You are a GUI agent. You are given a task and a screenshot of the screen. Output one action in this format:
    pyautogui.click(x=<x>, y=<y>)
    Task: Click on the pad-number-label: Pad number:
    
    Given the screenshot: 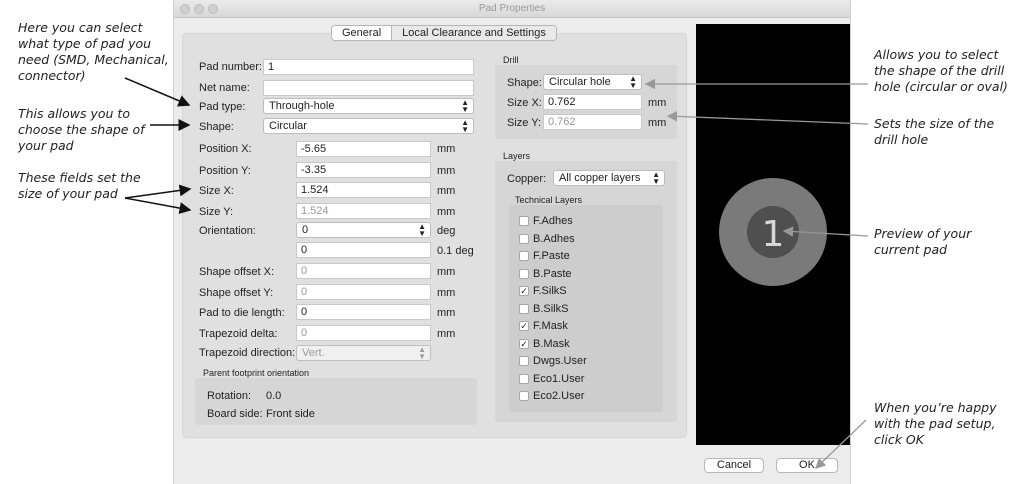 What is the action you would take?
    pyautogui.click(x=230, y=67)
    